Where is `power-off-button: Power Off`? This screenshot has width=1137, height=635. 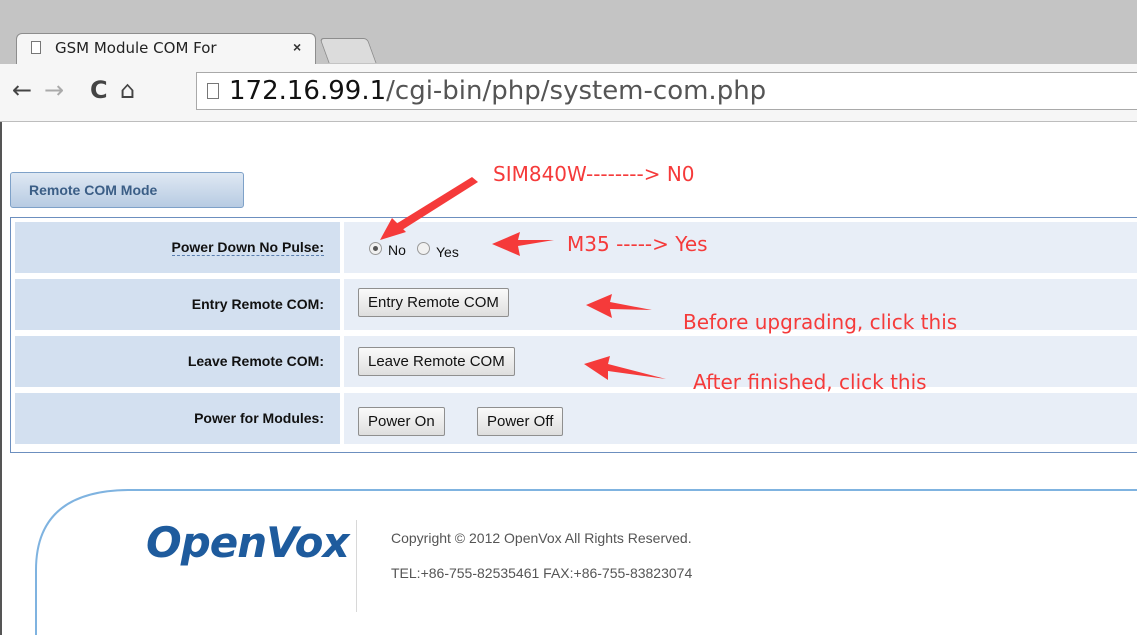
power-off-button: Power Off is located at coordinates (520, 421).